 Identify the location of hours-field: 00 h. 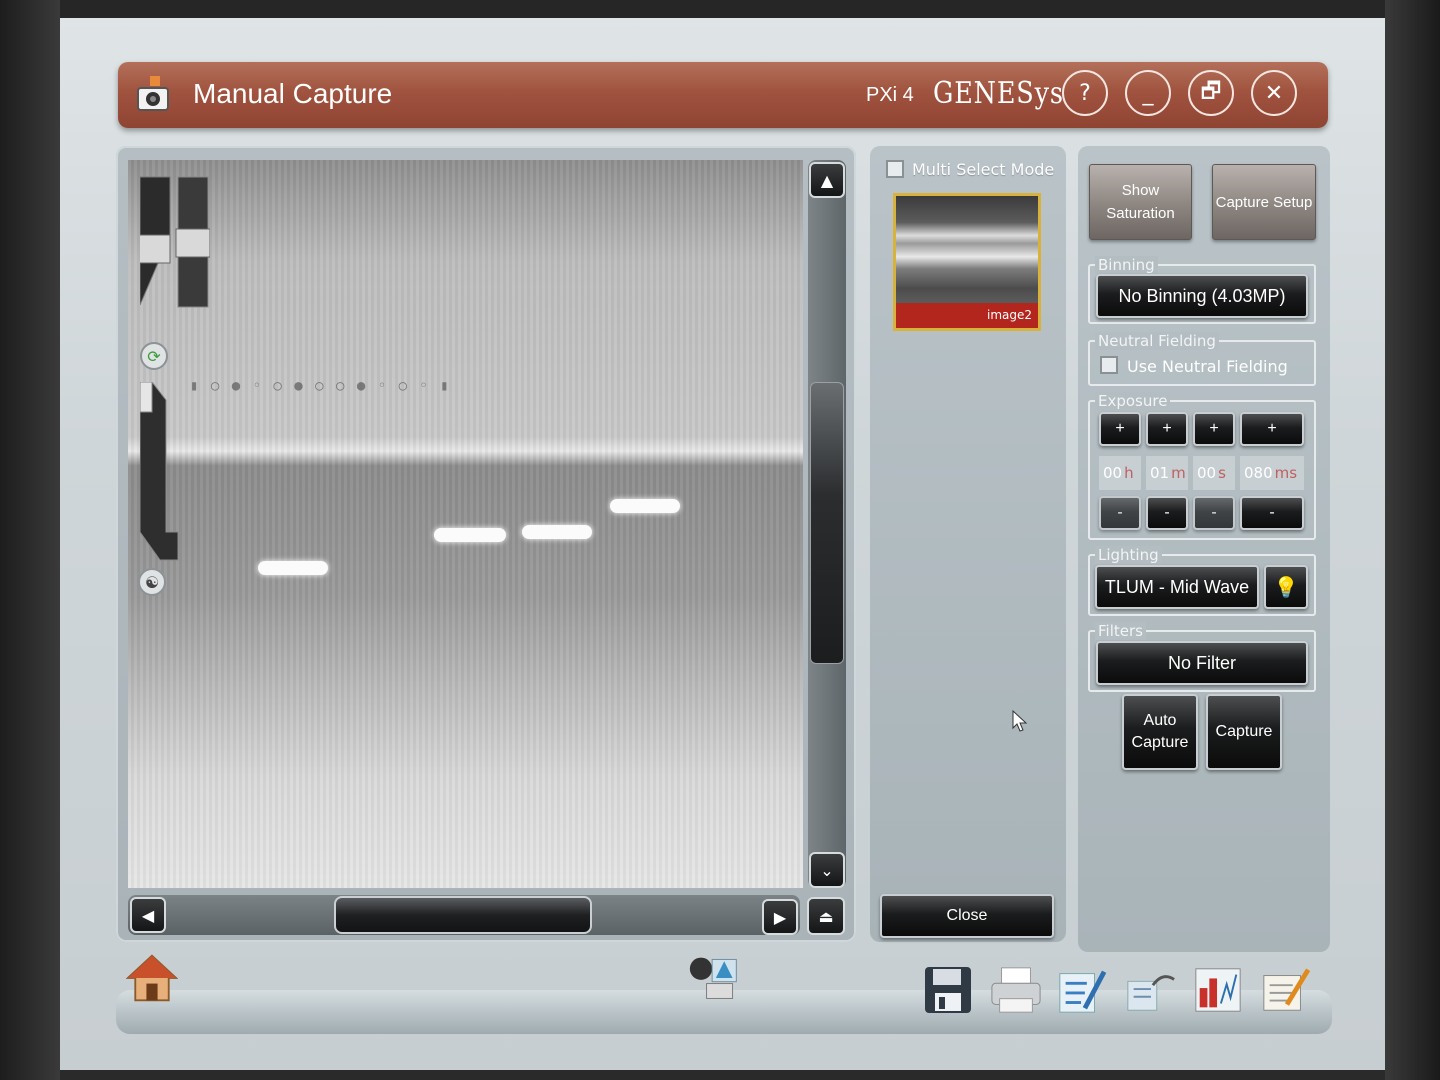
(1120, 473).